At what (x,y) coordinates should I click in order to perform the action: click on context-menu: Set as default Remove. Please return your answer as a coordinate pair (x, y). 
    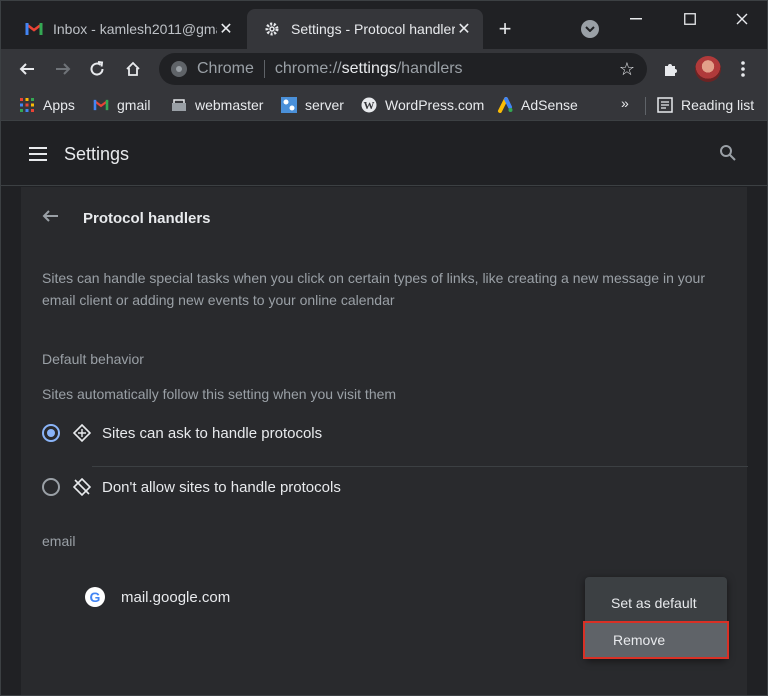
    Looking at the image, I should click on (656, 618).